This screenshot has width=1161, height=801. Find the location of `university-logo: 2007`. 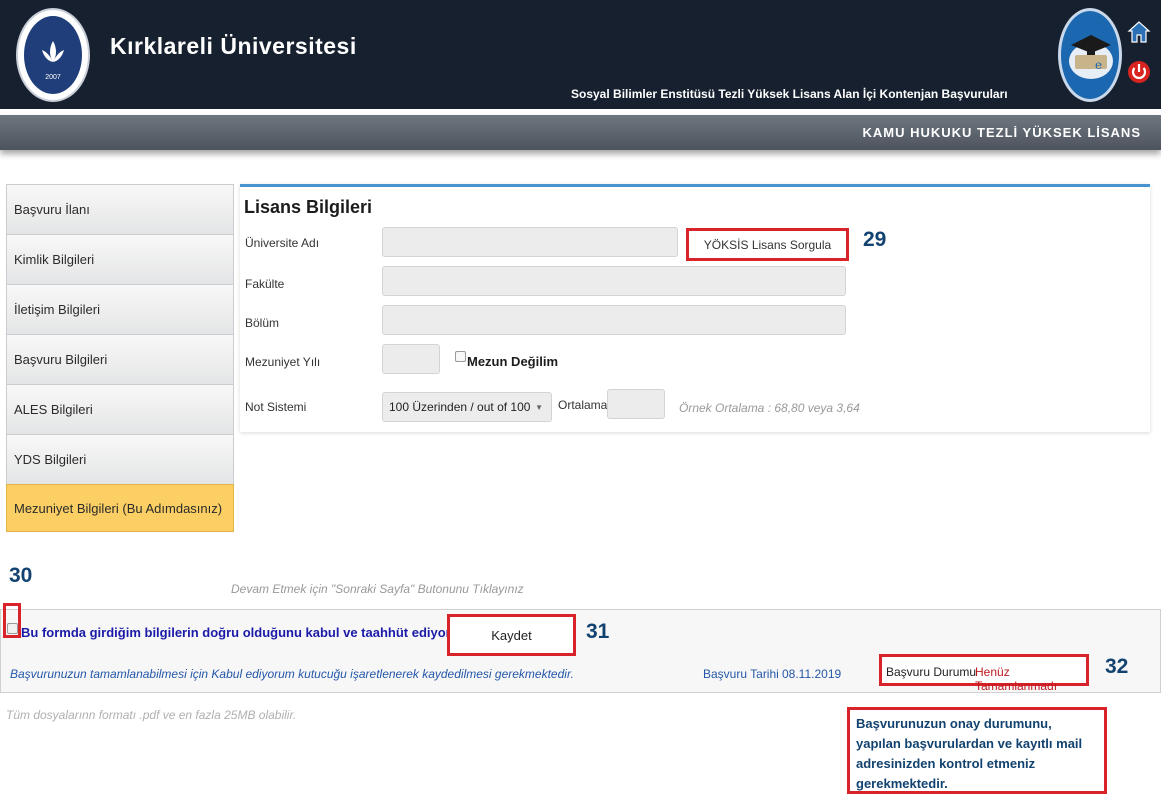

university-logo: 2007 is located at coordinates (53, 55).